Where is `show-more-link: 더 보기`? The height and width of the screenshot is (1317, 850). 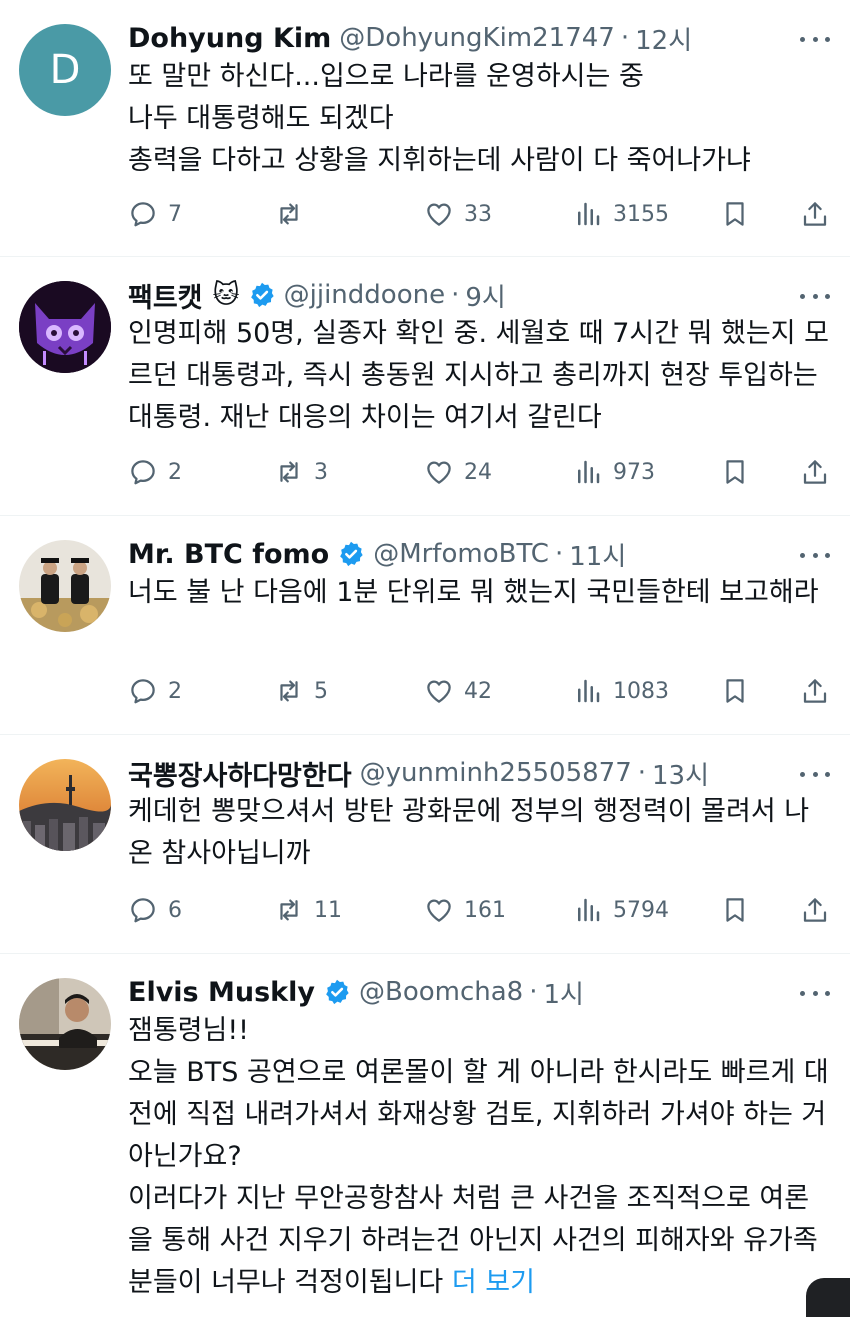 show-more-link: 더 보기 is located at coordinates (493, 1282).